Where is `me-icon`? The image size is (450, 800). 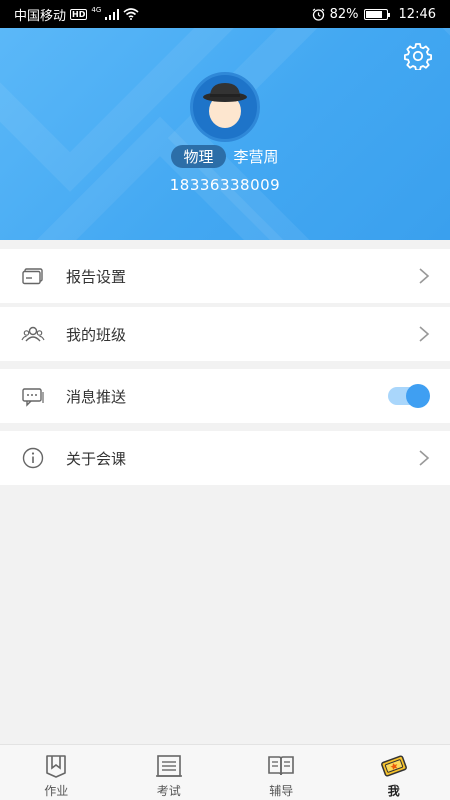 me-icon is located at coordinates (393, 766).